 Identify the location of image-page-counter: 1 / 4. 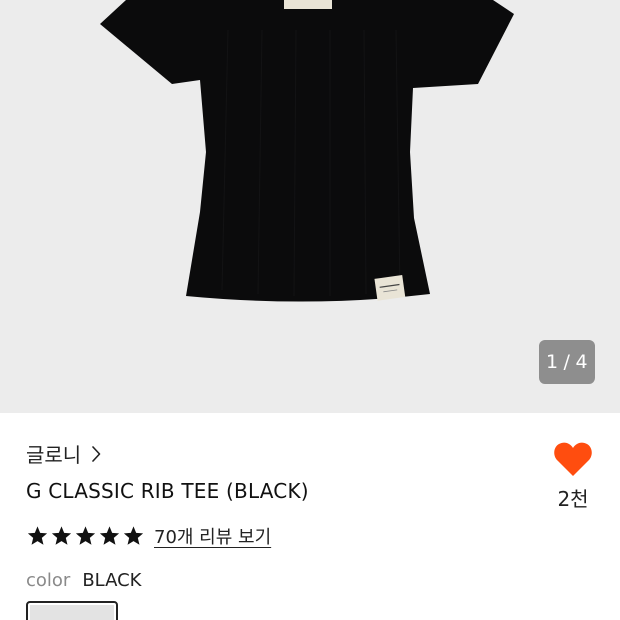
(567, 362).